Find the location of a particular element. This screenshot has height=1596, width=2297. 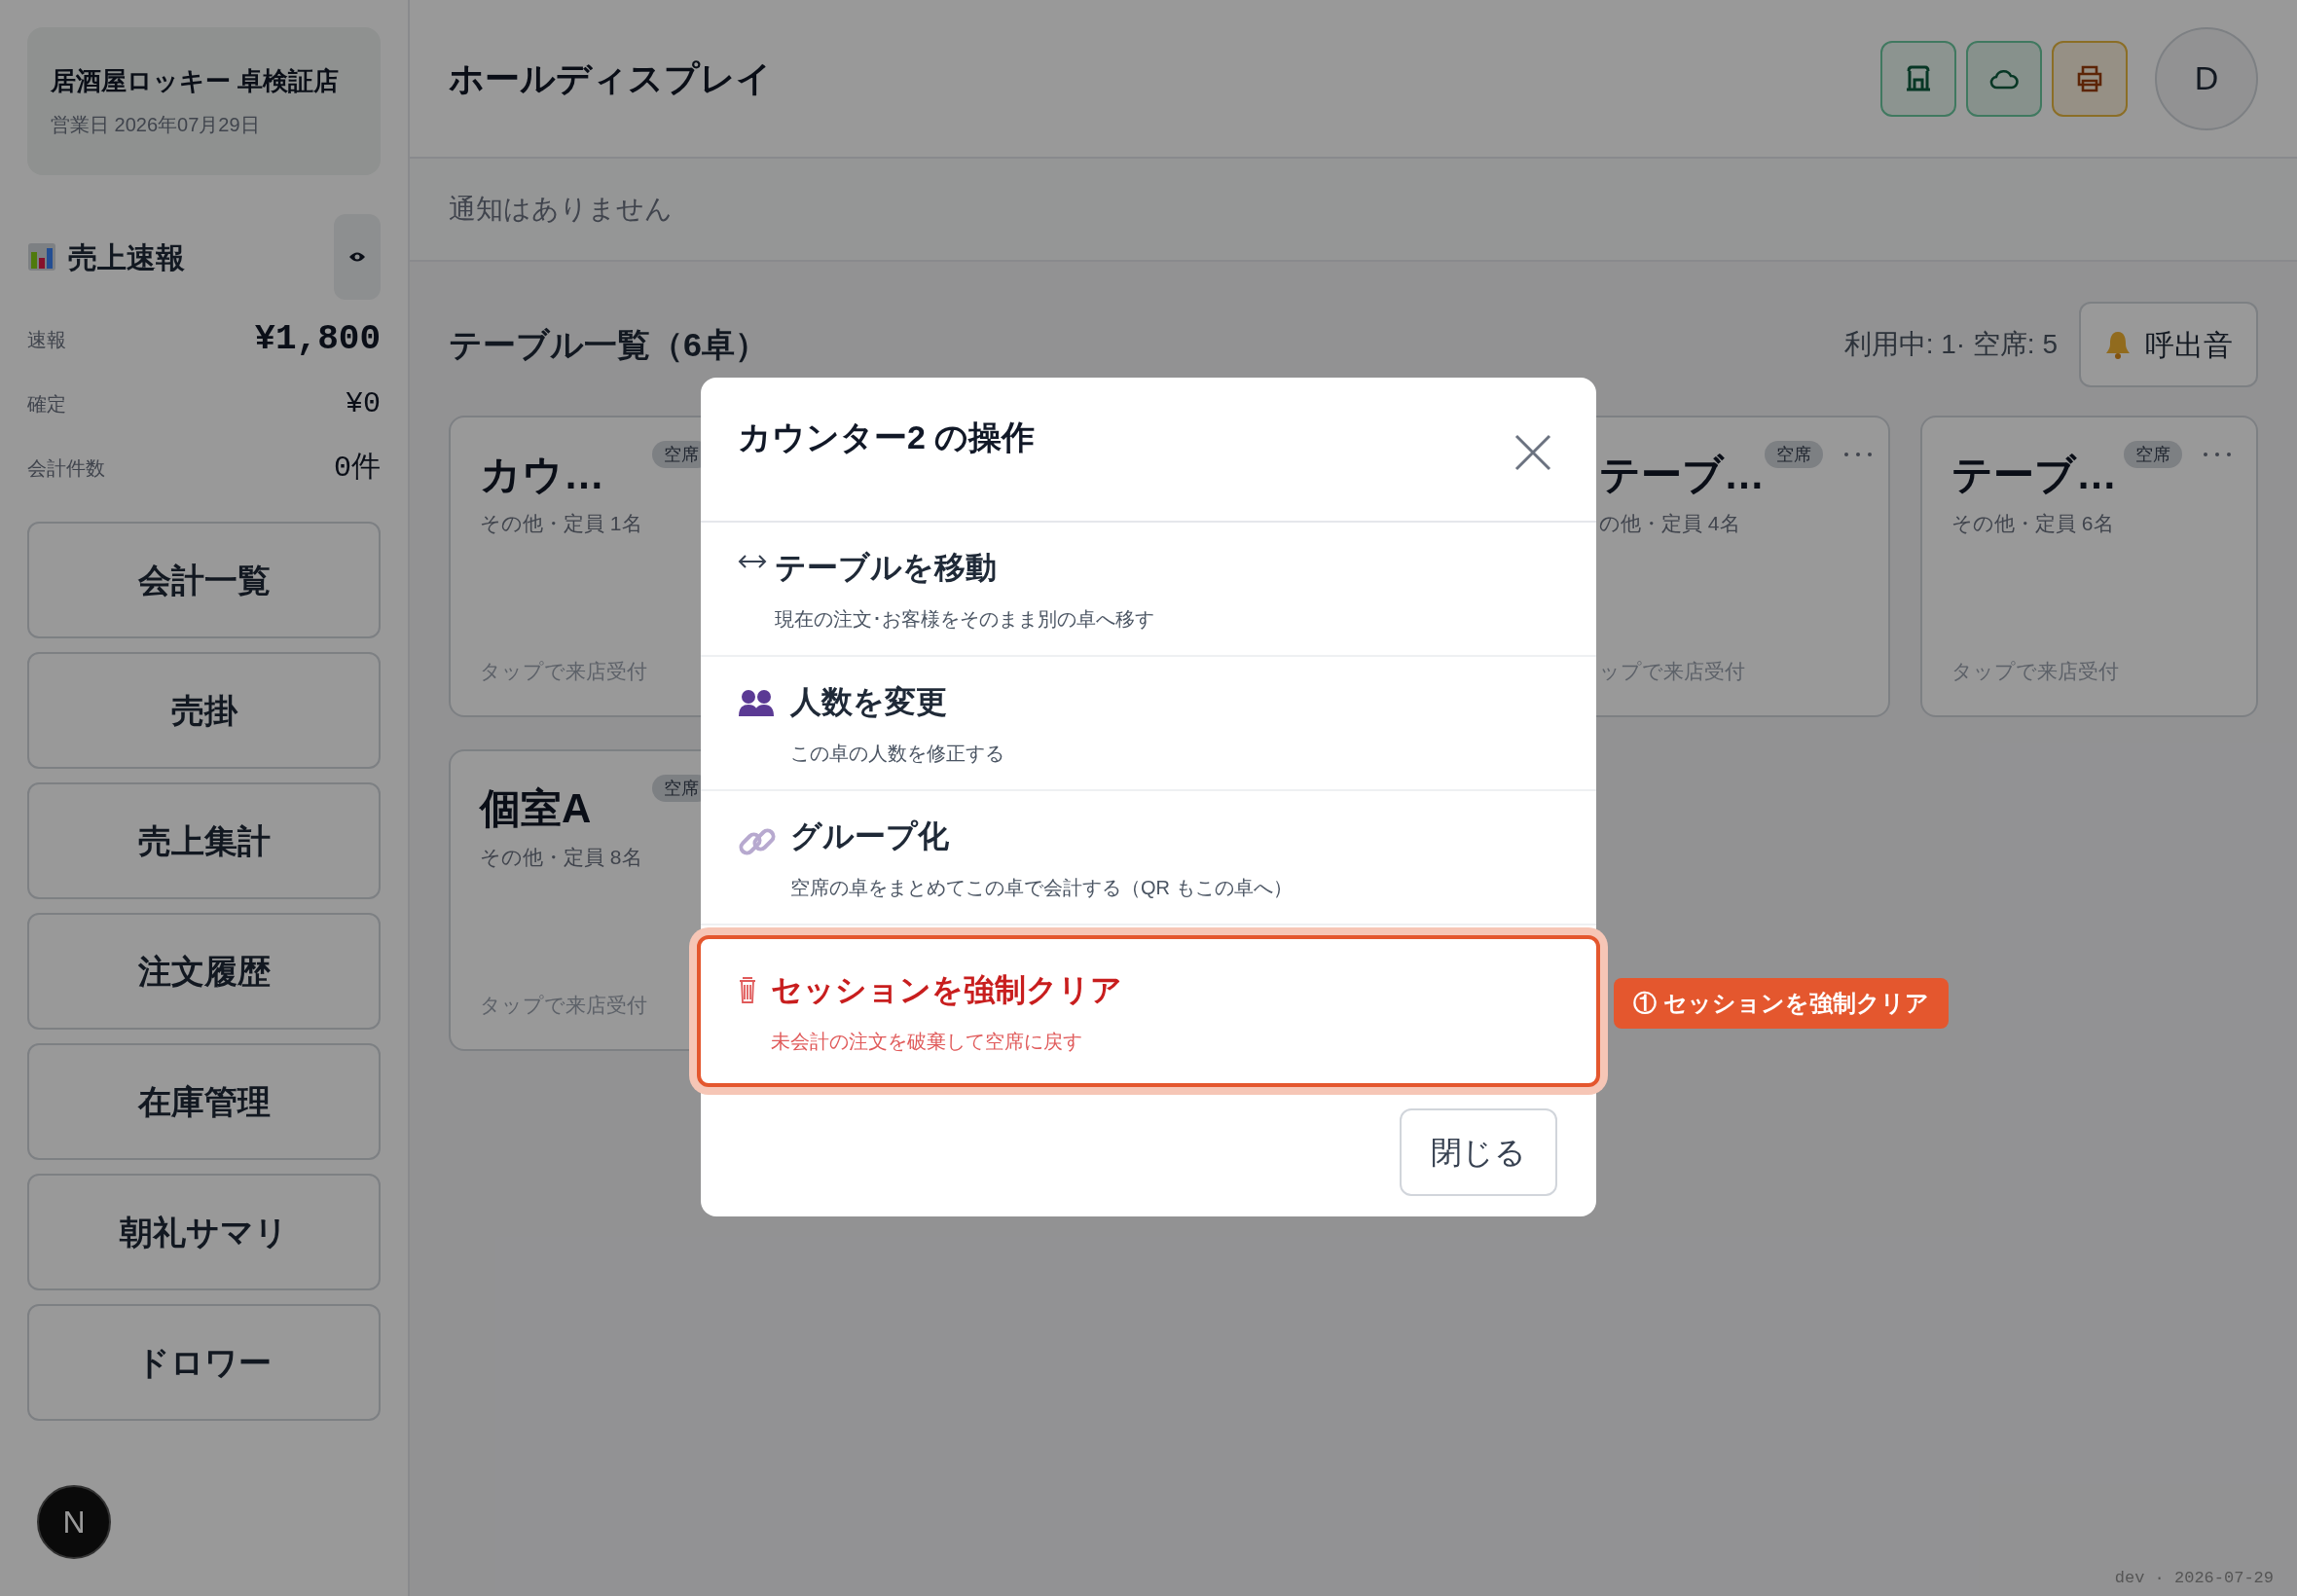

nav-button: 売掛 is located at coordinates (204, 711).